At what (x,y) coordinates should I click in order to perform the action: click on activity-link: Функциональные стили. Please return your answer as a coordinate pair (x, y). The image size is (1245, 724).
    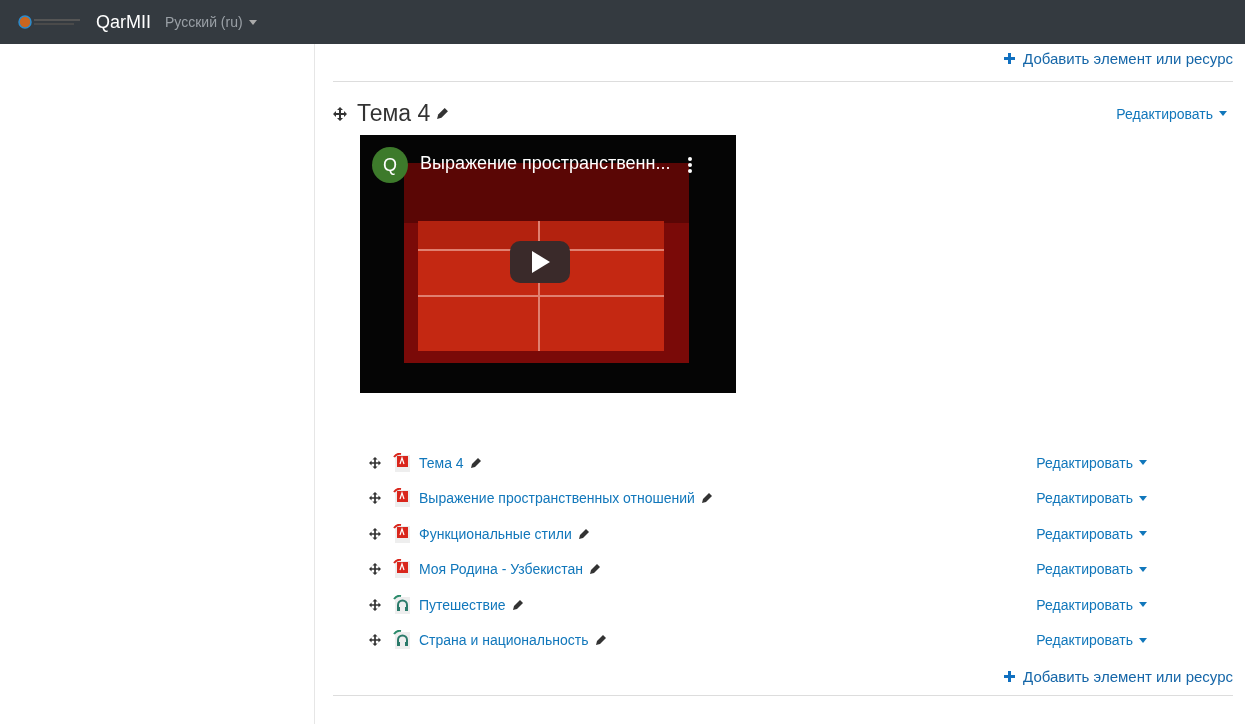
    Looking at the image, I should click on (495, 533).